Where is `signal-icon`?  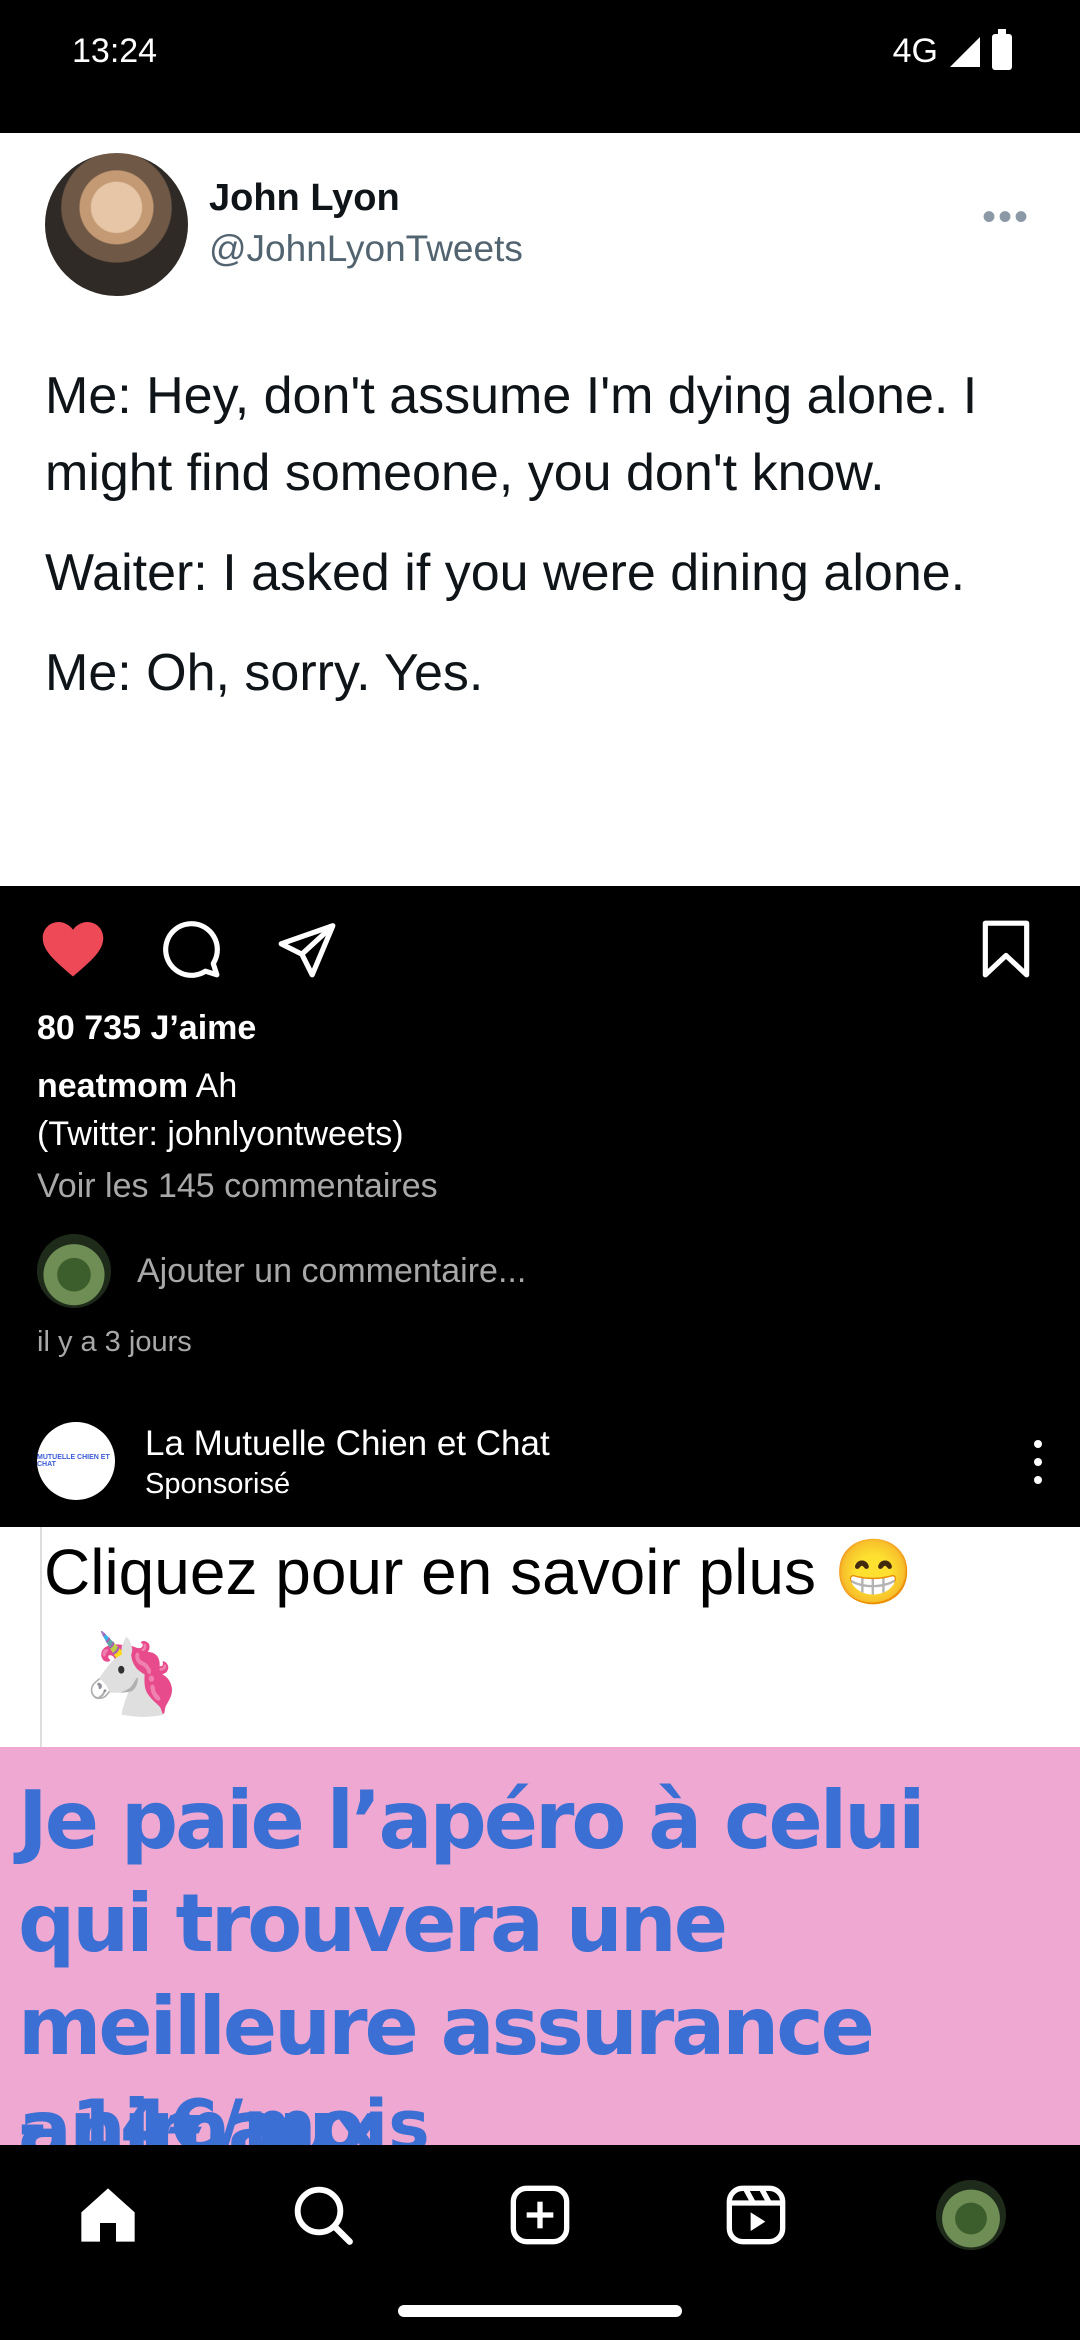 signal-icon is located at coordinates (965, 51).